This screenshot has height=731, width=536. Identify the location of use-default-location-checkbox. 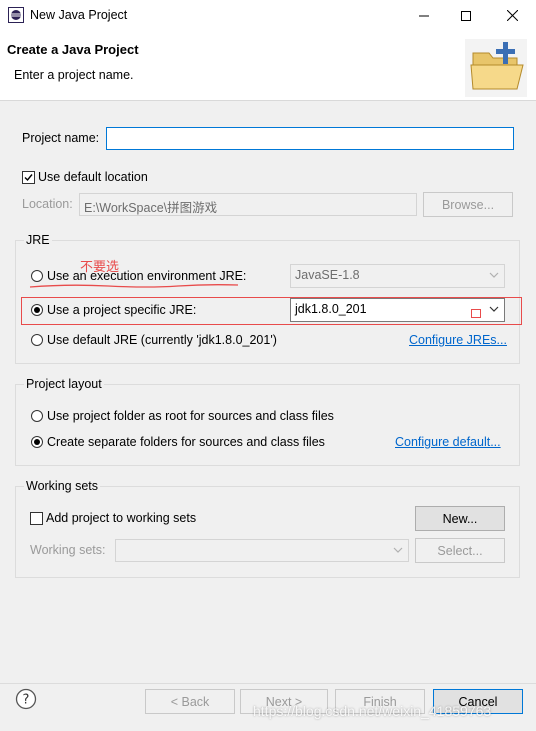
(28, 177).